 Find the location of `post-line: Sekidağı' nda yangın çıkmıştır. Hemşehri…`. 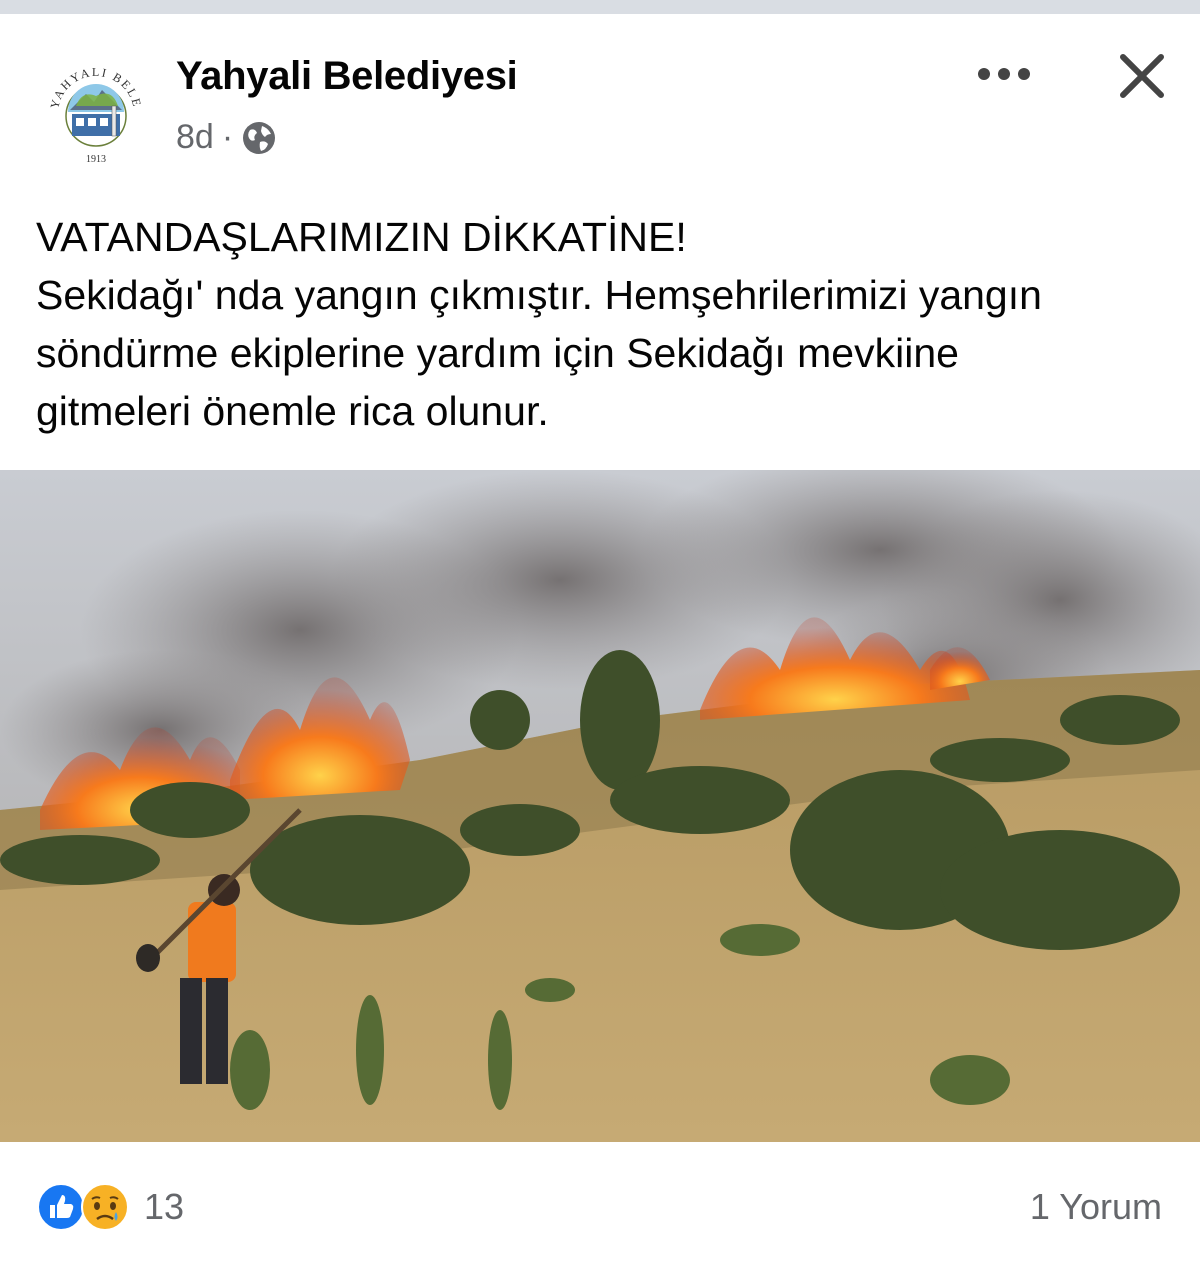

post-line: Sekidağı' nda yangın çıkmıştır. Hemşehri… is located at coordinates (539, 295).